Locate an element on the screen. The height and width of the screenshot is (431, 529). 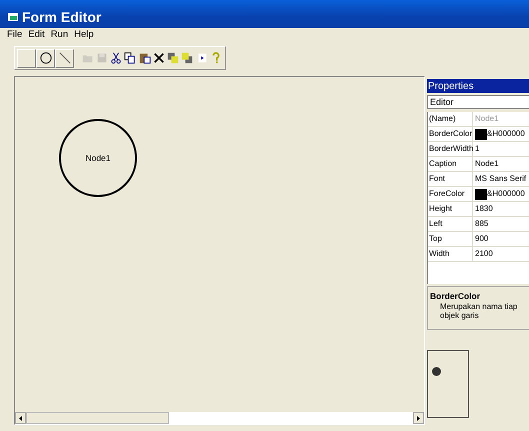
description-text: Merupakan nama tiap objek garis is located at coordinates (478, 311).